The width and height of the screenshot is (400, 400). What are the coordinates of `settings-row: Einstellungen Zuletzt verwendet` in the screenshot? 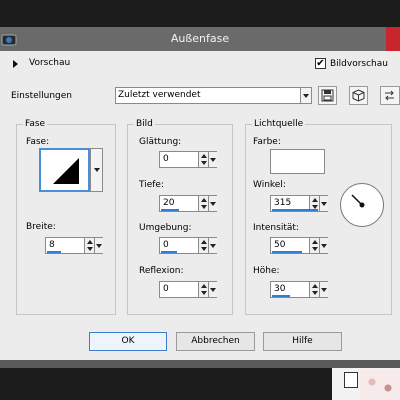 It's located at (200, 97).